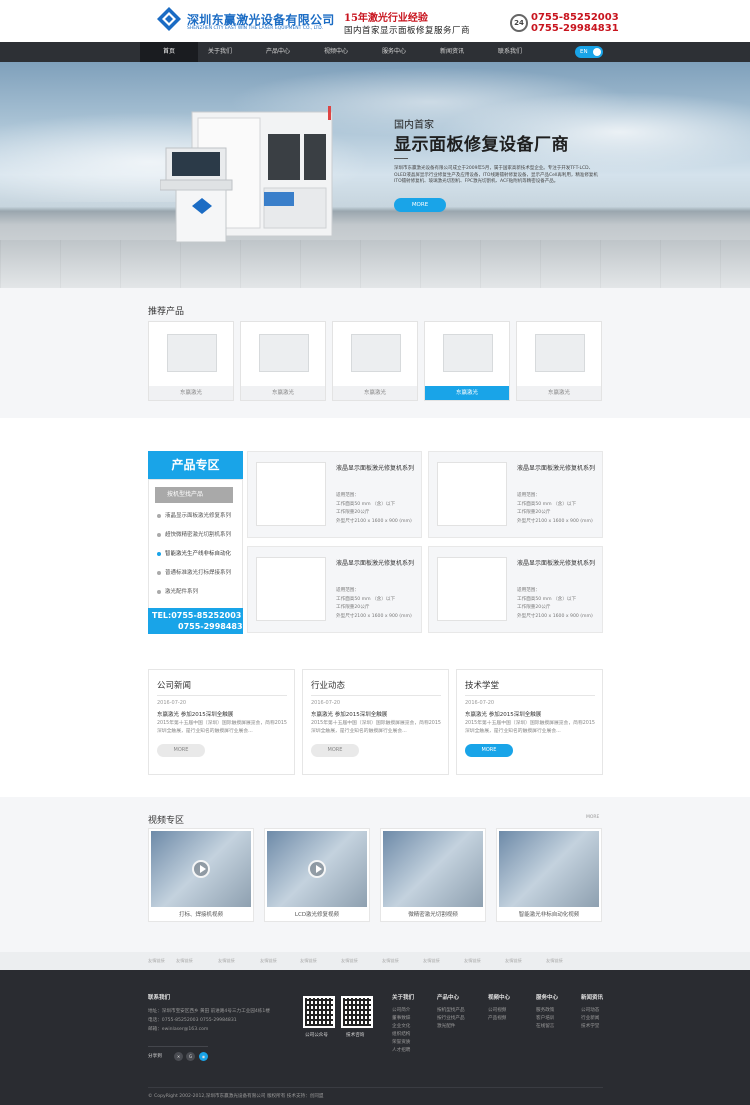  Describe the element at coordinates (198, 573) in the screenshot. I see `category-item: 普通标准激光打标焊接系列` at that location.